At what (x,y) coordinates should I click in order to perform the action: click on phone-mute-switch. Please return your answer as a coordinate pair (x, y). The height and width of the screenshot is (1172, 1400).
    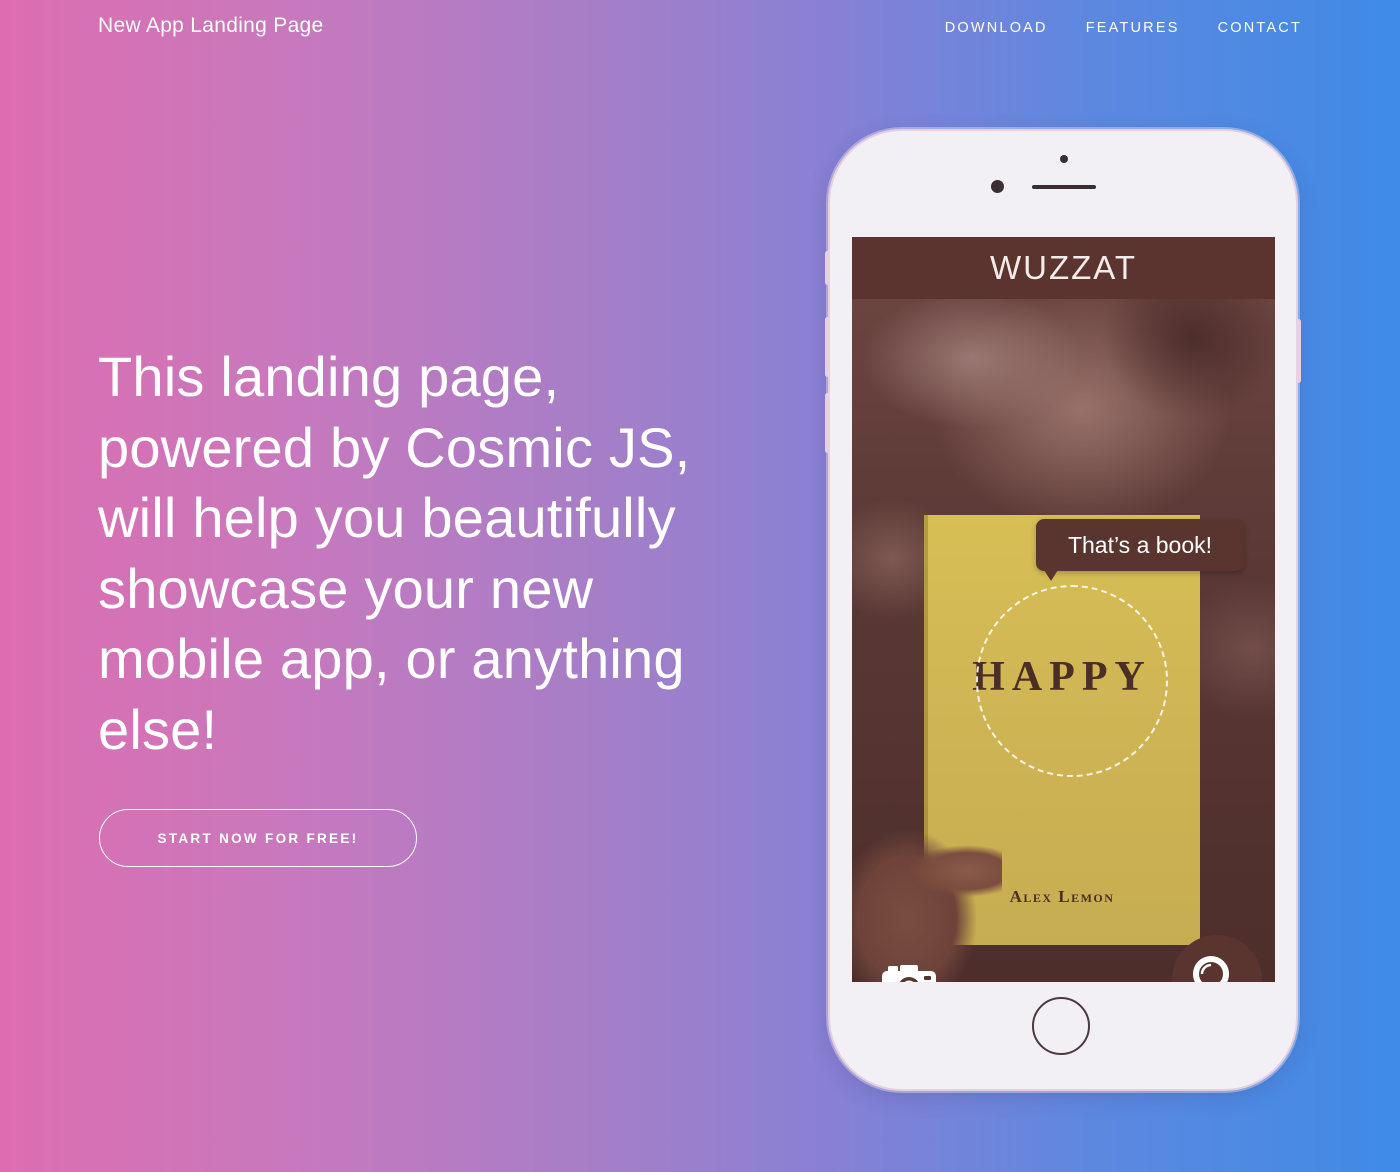
    Looking at the image, I should click on (827, 268).